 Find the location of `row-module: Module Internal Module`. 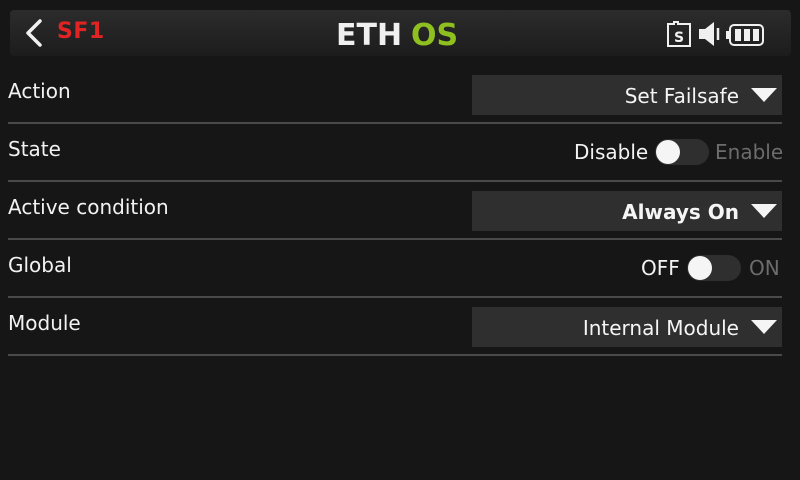

row-module: Module Internal Module is located at coordinates (395, 327).